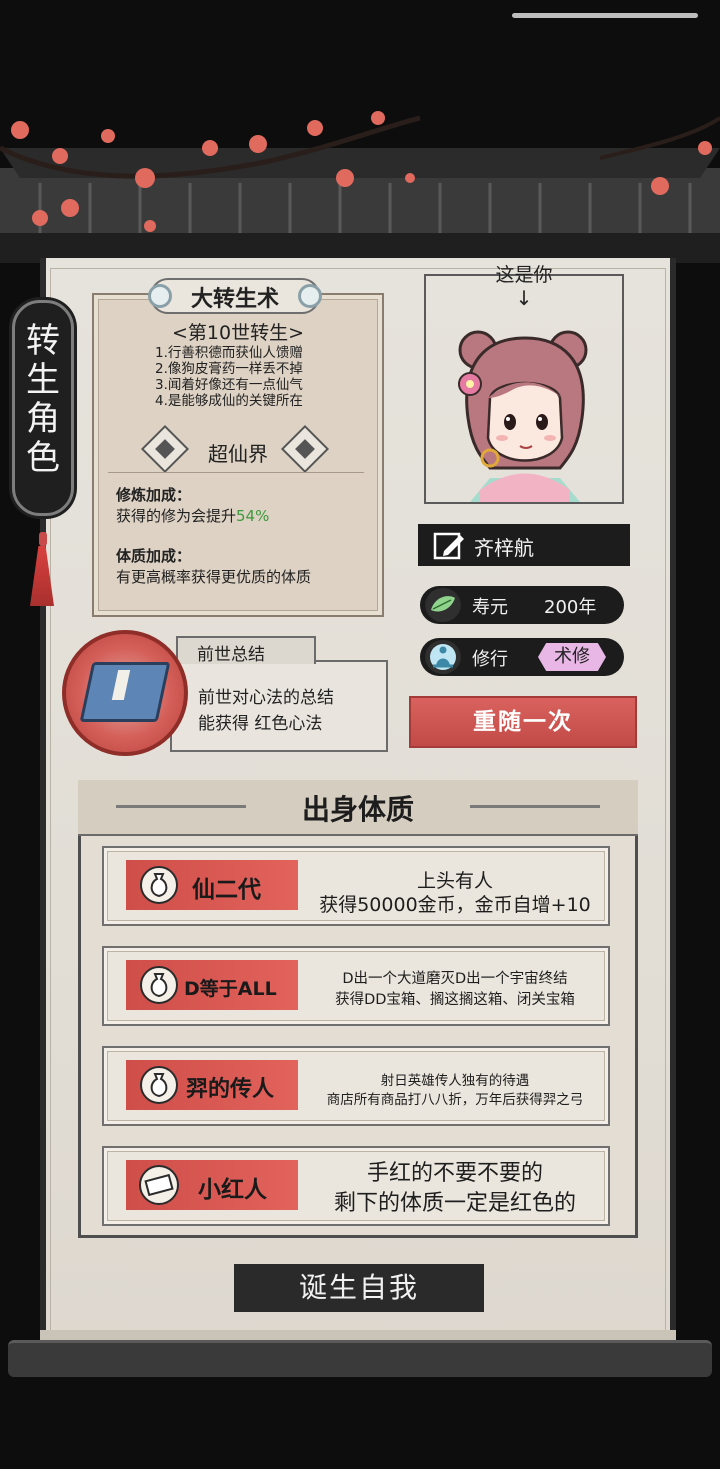  Describe the element at coordinates (524, 298) in the screenshot. I see `arrow-down-icon: ↓` at that location.